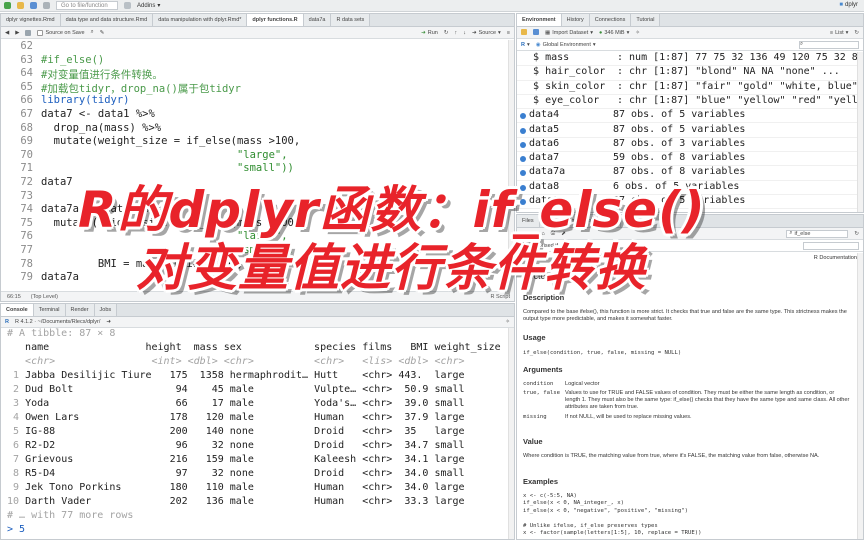  I want to click on console-tab: Terminal, so click(49, 310).